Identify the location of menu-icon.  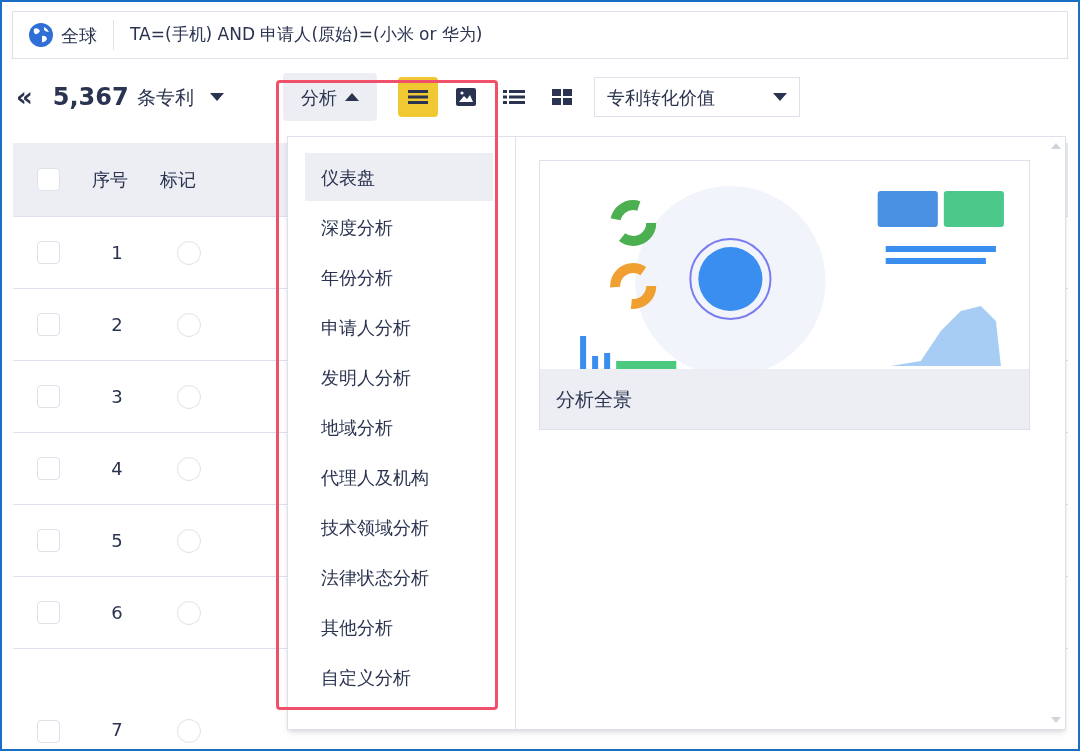
(417, 97).